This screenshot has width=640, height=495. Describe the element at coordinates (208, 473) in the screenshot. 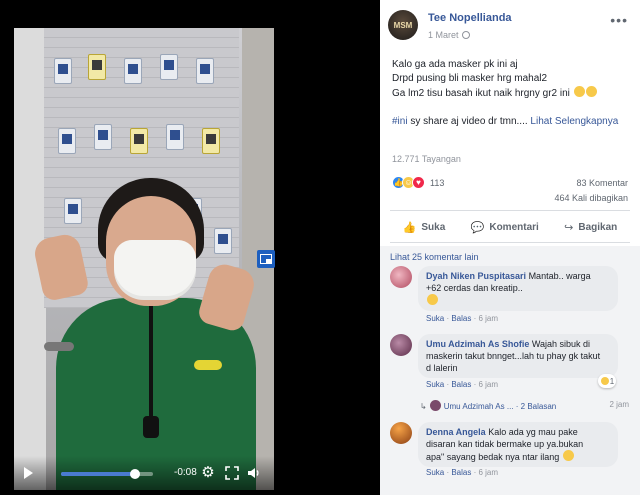

I see `settings-gear-icon: ⚙` at that location.